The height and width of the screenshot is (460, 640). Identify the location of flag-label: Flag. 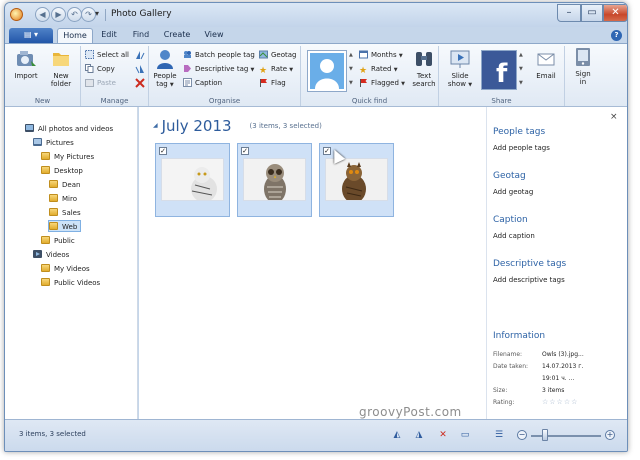
(278, 83).